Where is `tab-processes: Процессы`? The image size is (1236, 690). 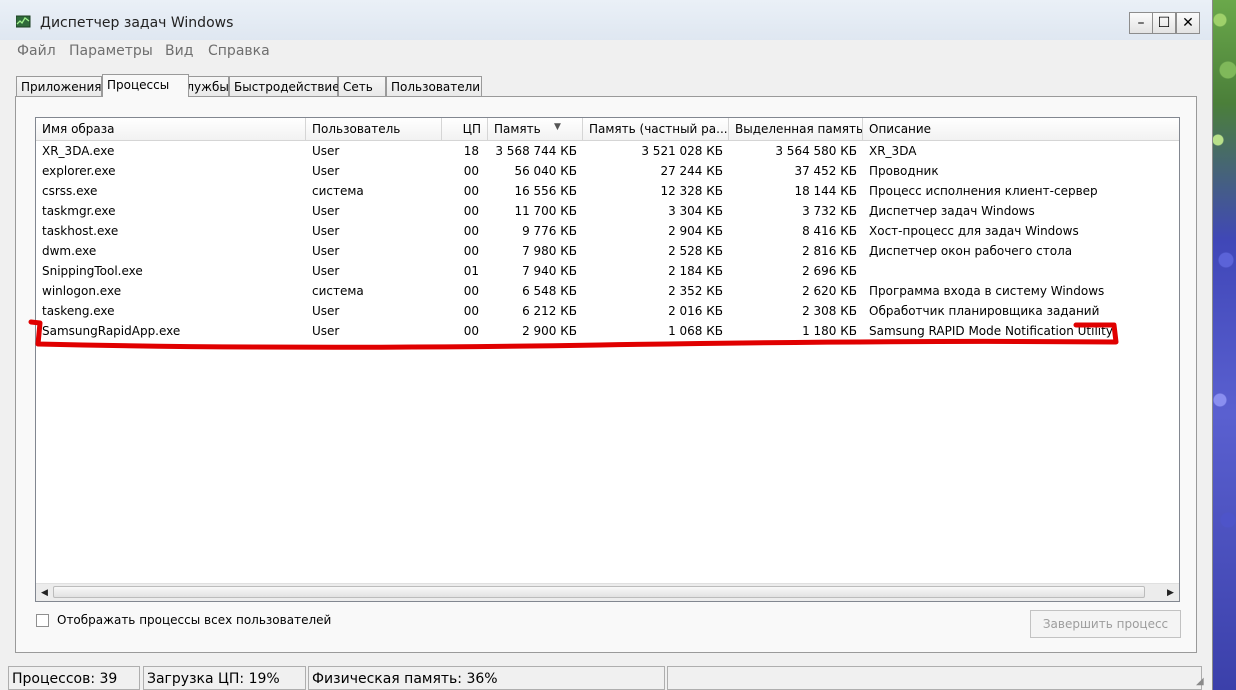 tab-processes: Процессы is located at coordinates (145, 85).